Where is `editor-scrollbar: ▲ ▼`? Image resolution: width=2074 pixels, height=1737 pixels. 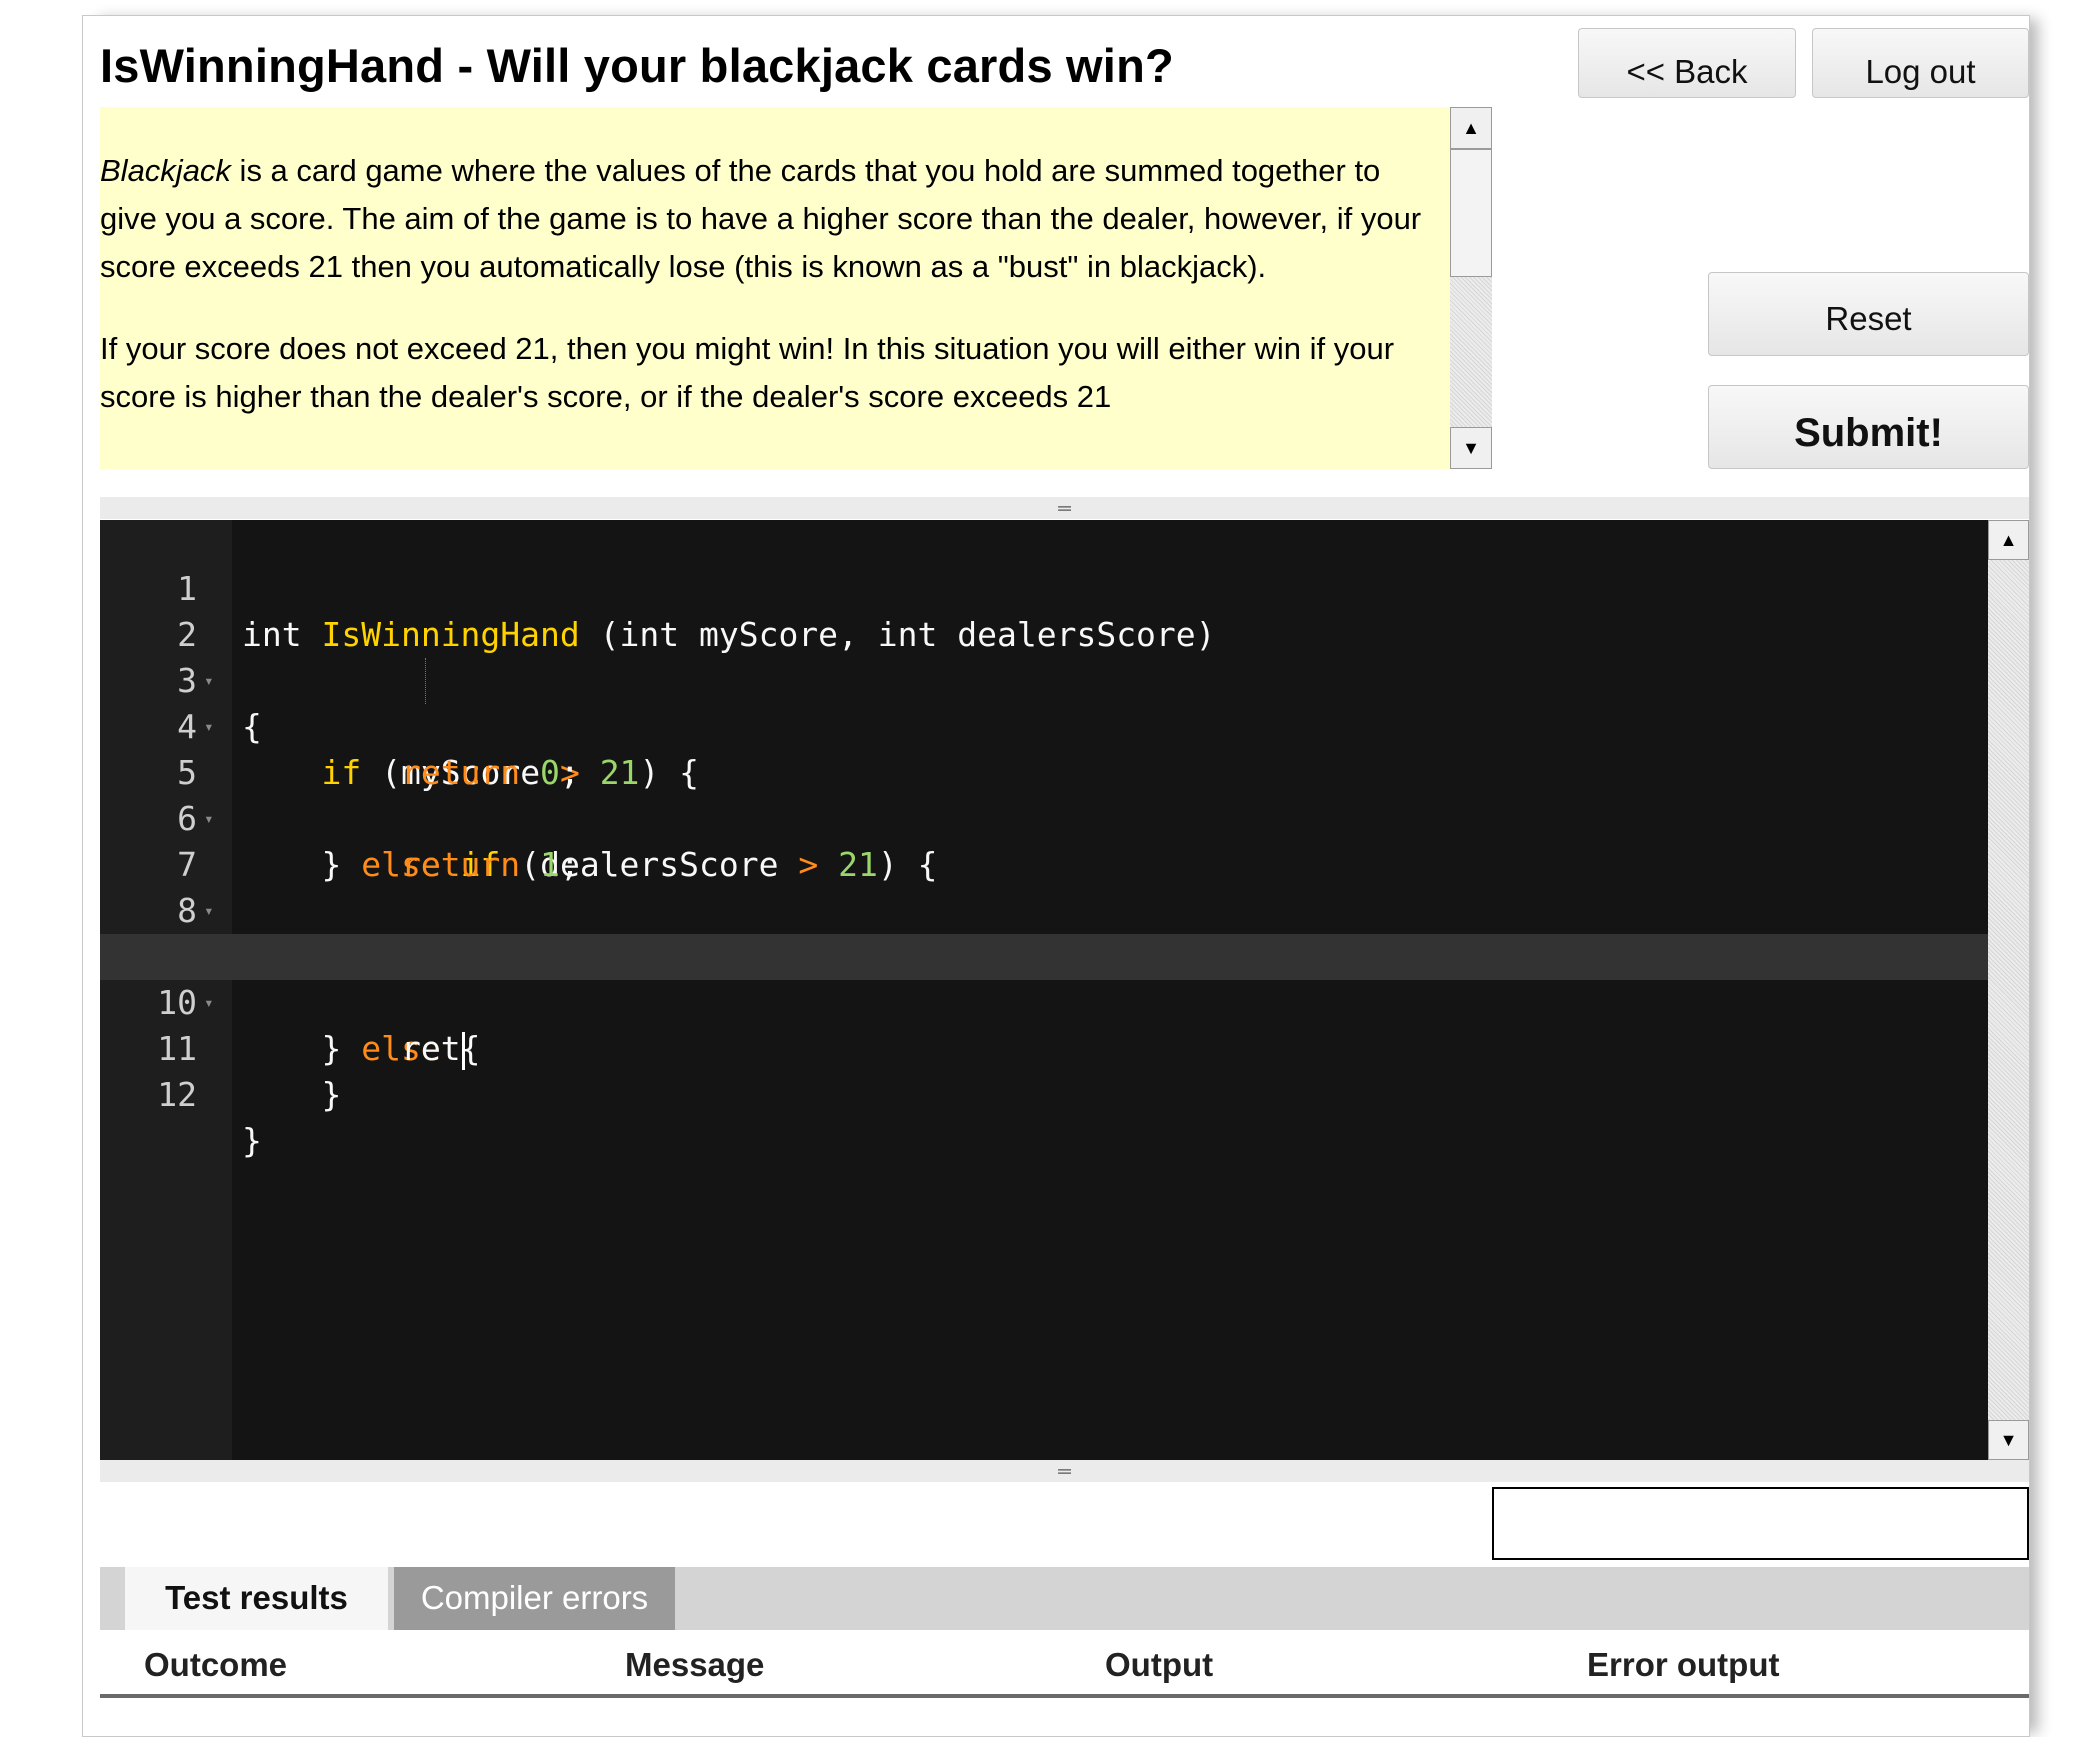
editor-scrollbar: ▲ ▼ is located at coordinates (2008, 990).